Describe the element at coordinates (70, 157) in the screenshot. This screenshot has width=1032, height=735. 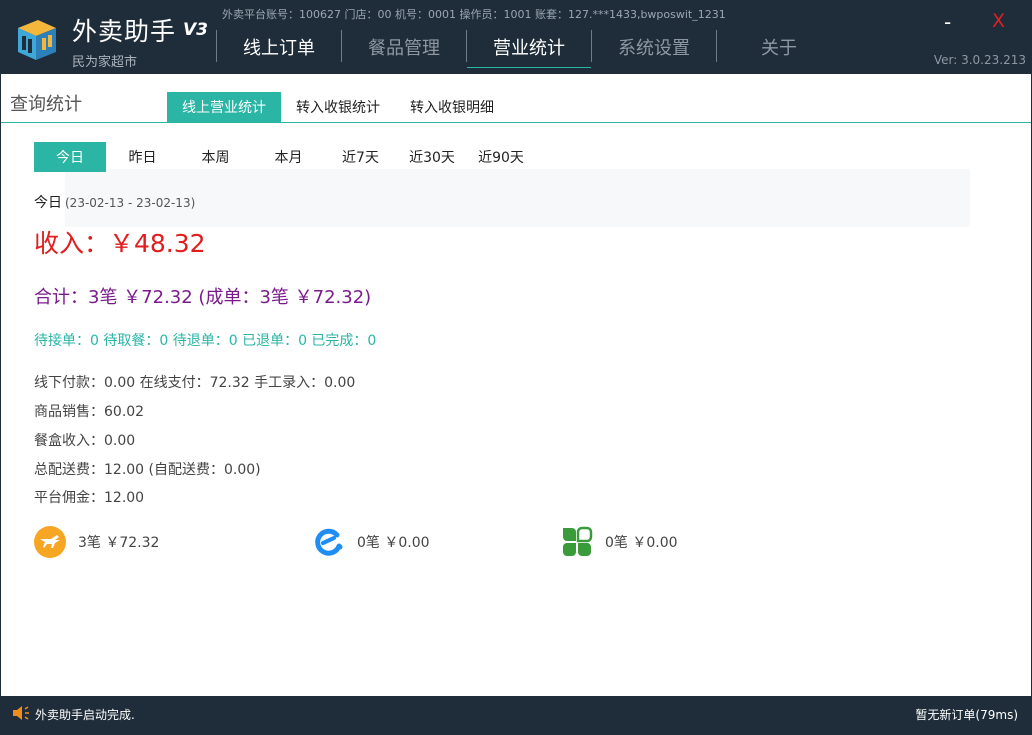
I see `range-today: 今日` at that location.